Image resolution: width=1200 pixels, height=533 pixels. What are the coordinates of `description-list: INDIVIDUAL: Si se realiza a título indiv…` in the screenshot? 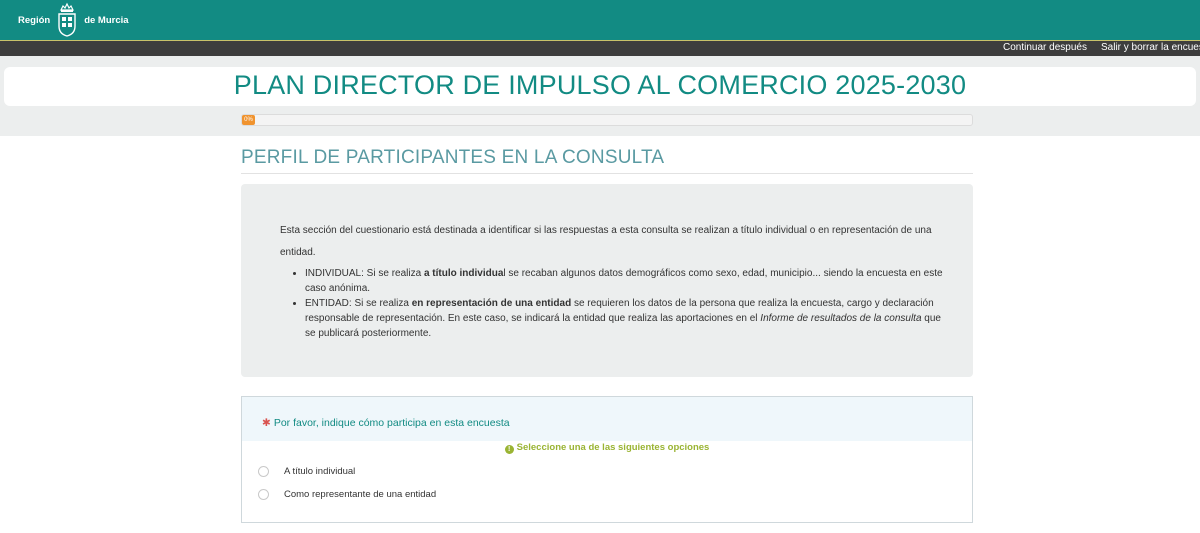 It's located at (625, 303).